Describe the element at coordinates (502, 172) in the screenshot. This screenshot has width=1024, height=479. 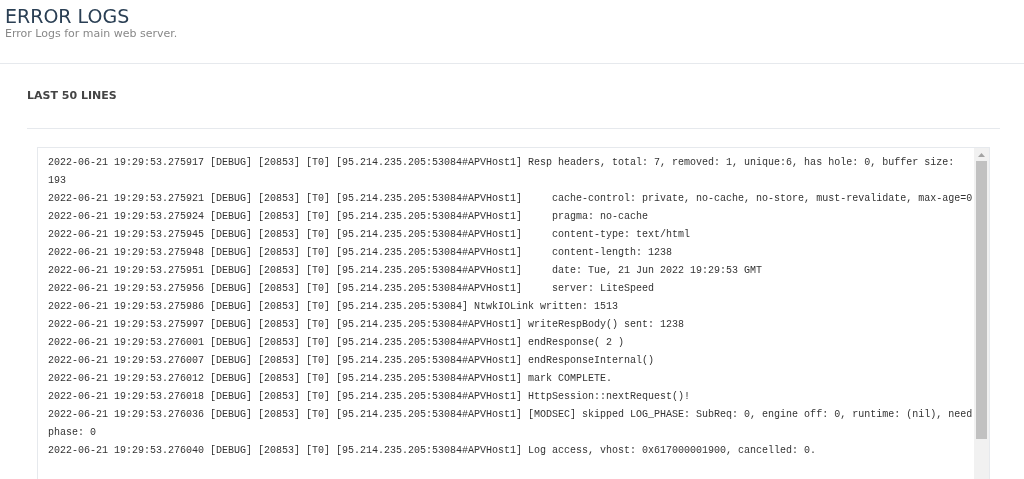
I see `log-line: 2022-06-21 19:29:53.275917 [DEBUG] [20853] [T0] [95.214.235.205:53084#APVHost1] Resp headers, total: 7, removed: 1, unique:6, has hole: 0, buffer size: 193` at that location.